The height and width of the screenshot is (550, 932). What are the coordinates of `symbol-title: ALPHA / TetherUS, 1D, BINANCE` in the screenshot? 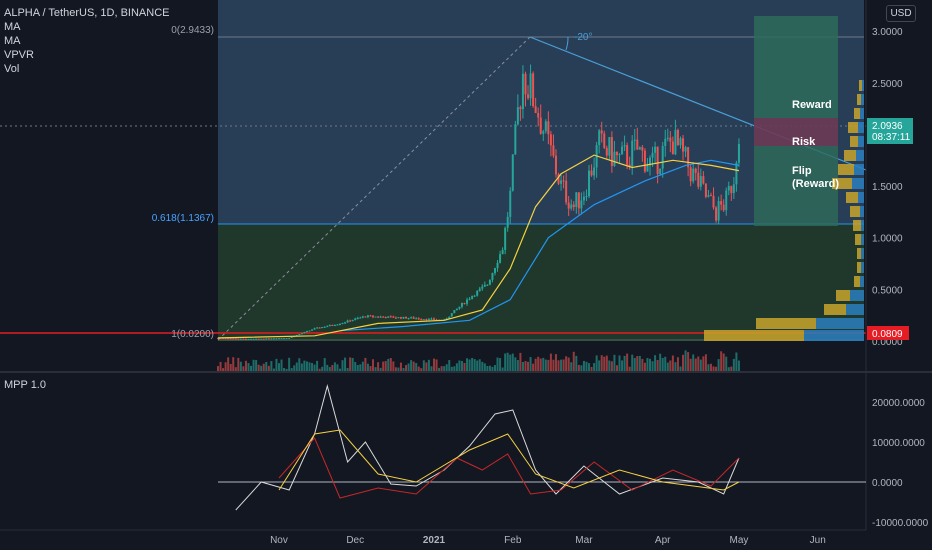 It's located at (86, 13).